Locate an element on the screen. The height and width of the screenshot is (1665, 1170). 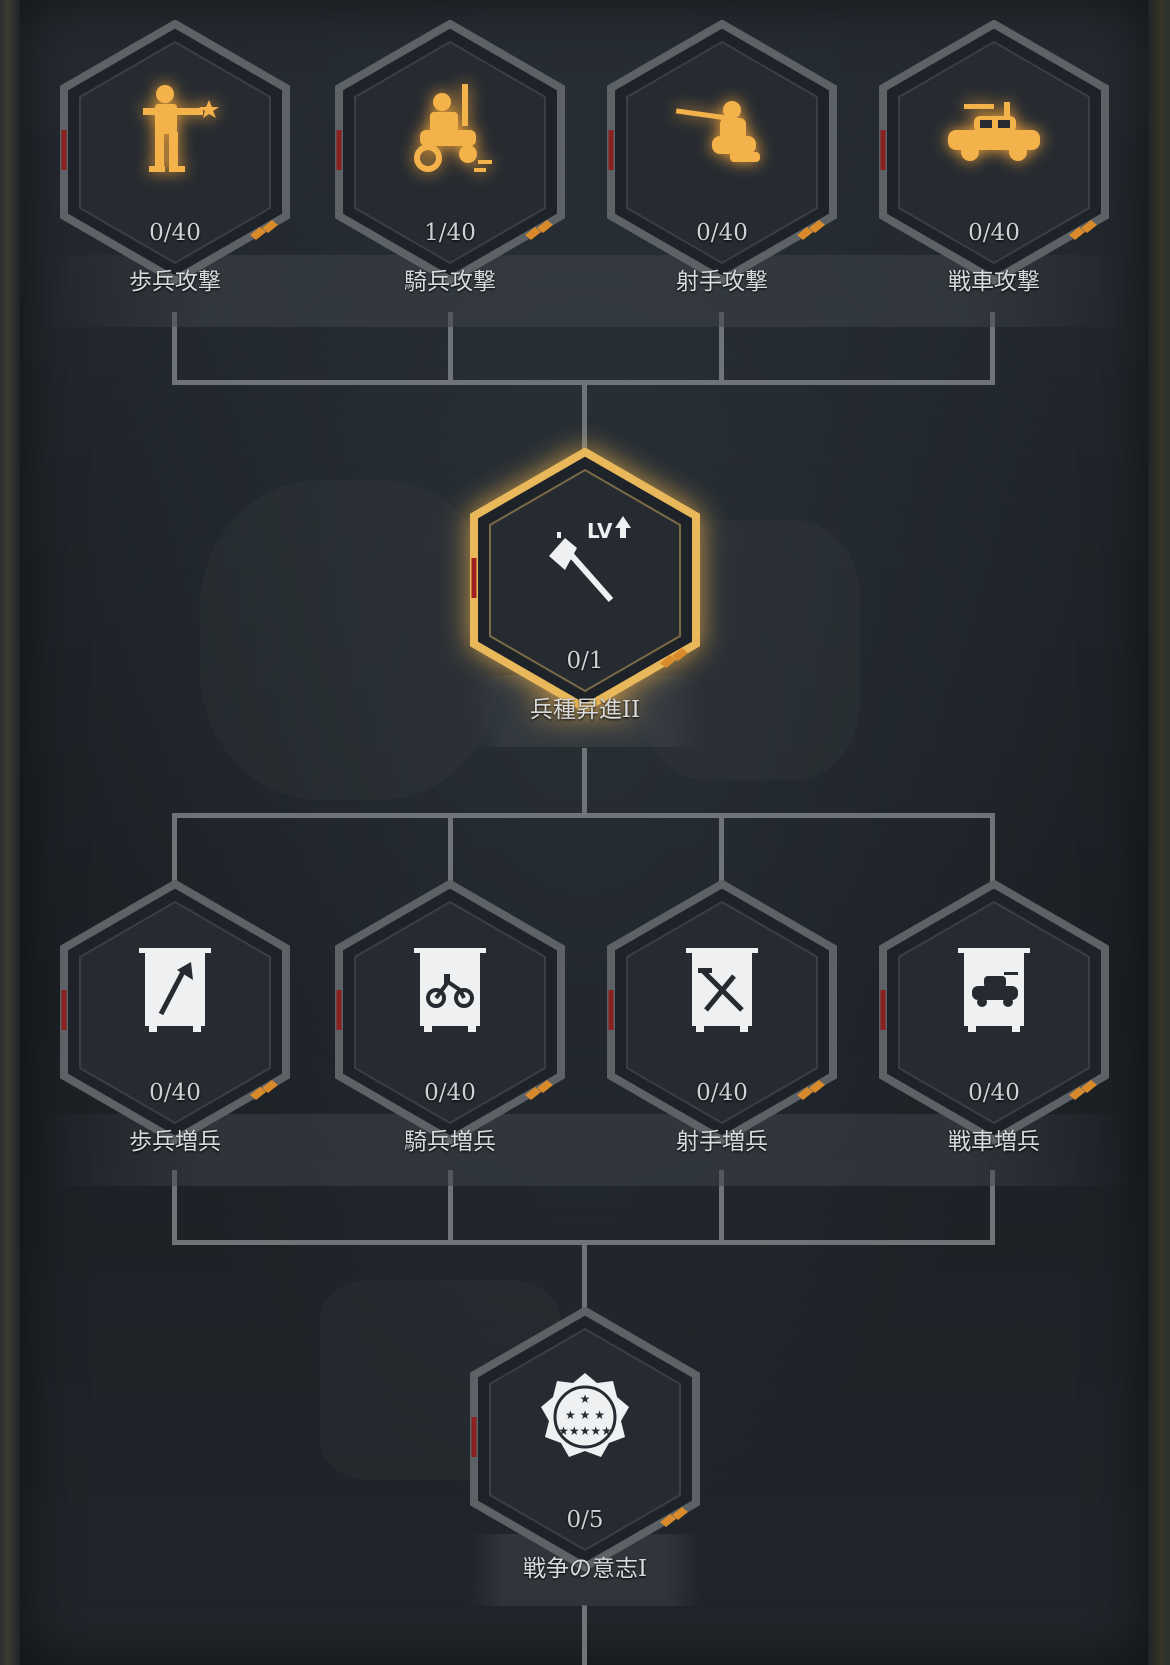
node-title: 騎兵増兵 is located at coordinates (450, 1142).